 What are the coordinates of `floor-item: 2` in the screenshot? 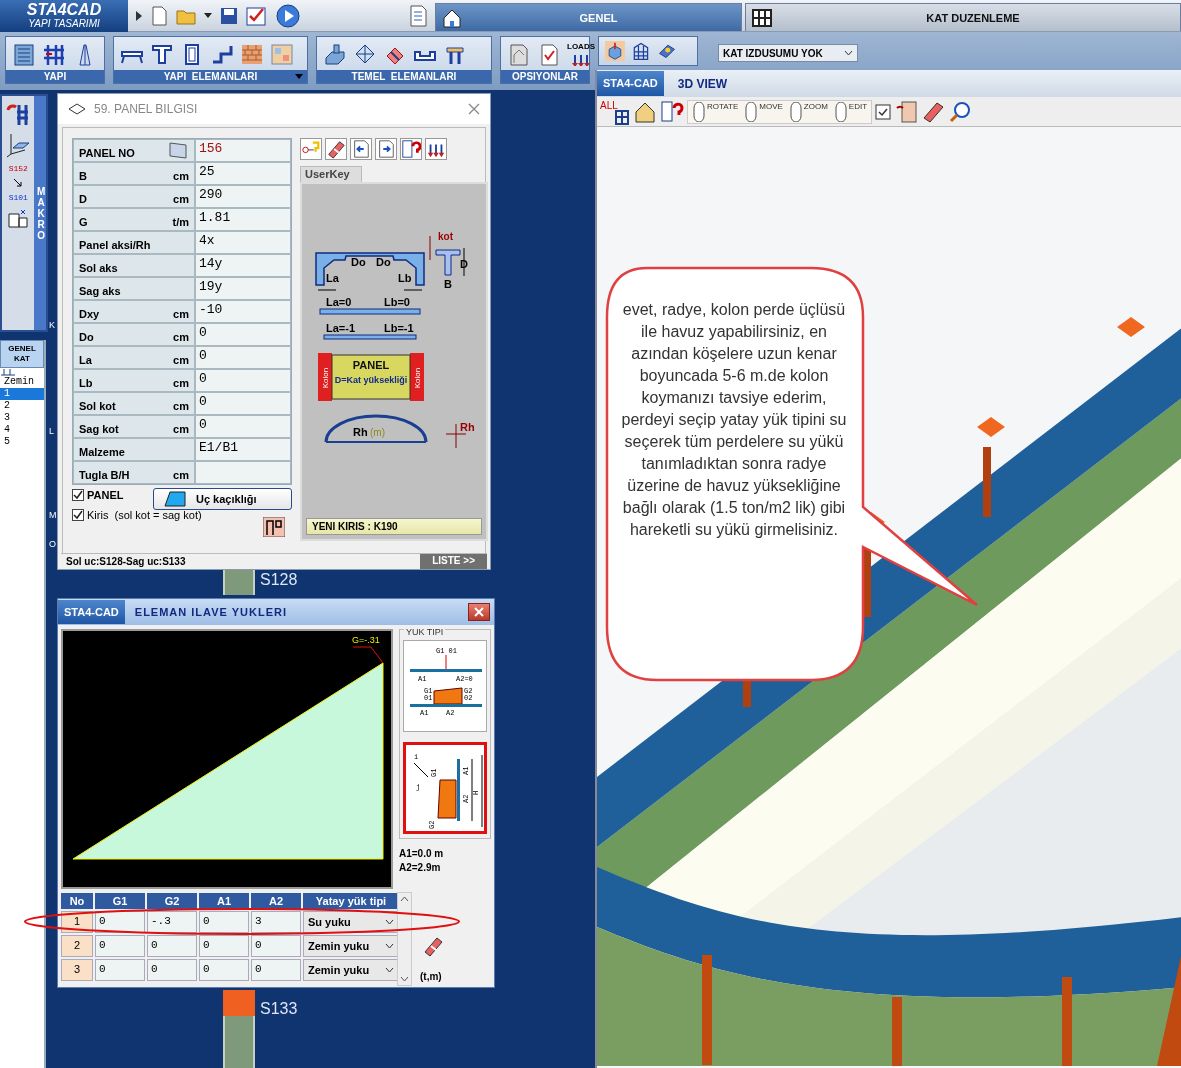 It's located at (22, 406).